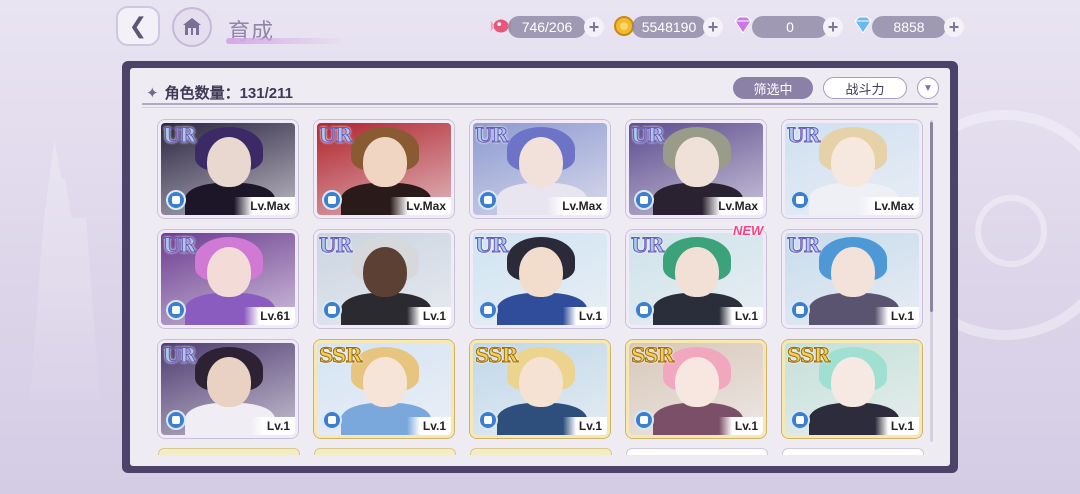 This screenshot has height=494, width=1080. I want to click on chevron-down-icon: ▼, so click(928, 88).